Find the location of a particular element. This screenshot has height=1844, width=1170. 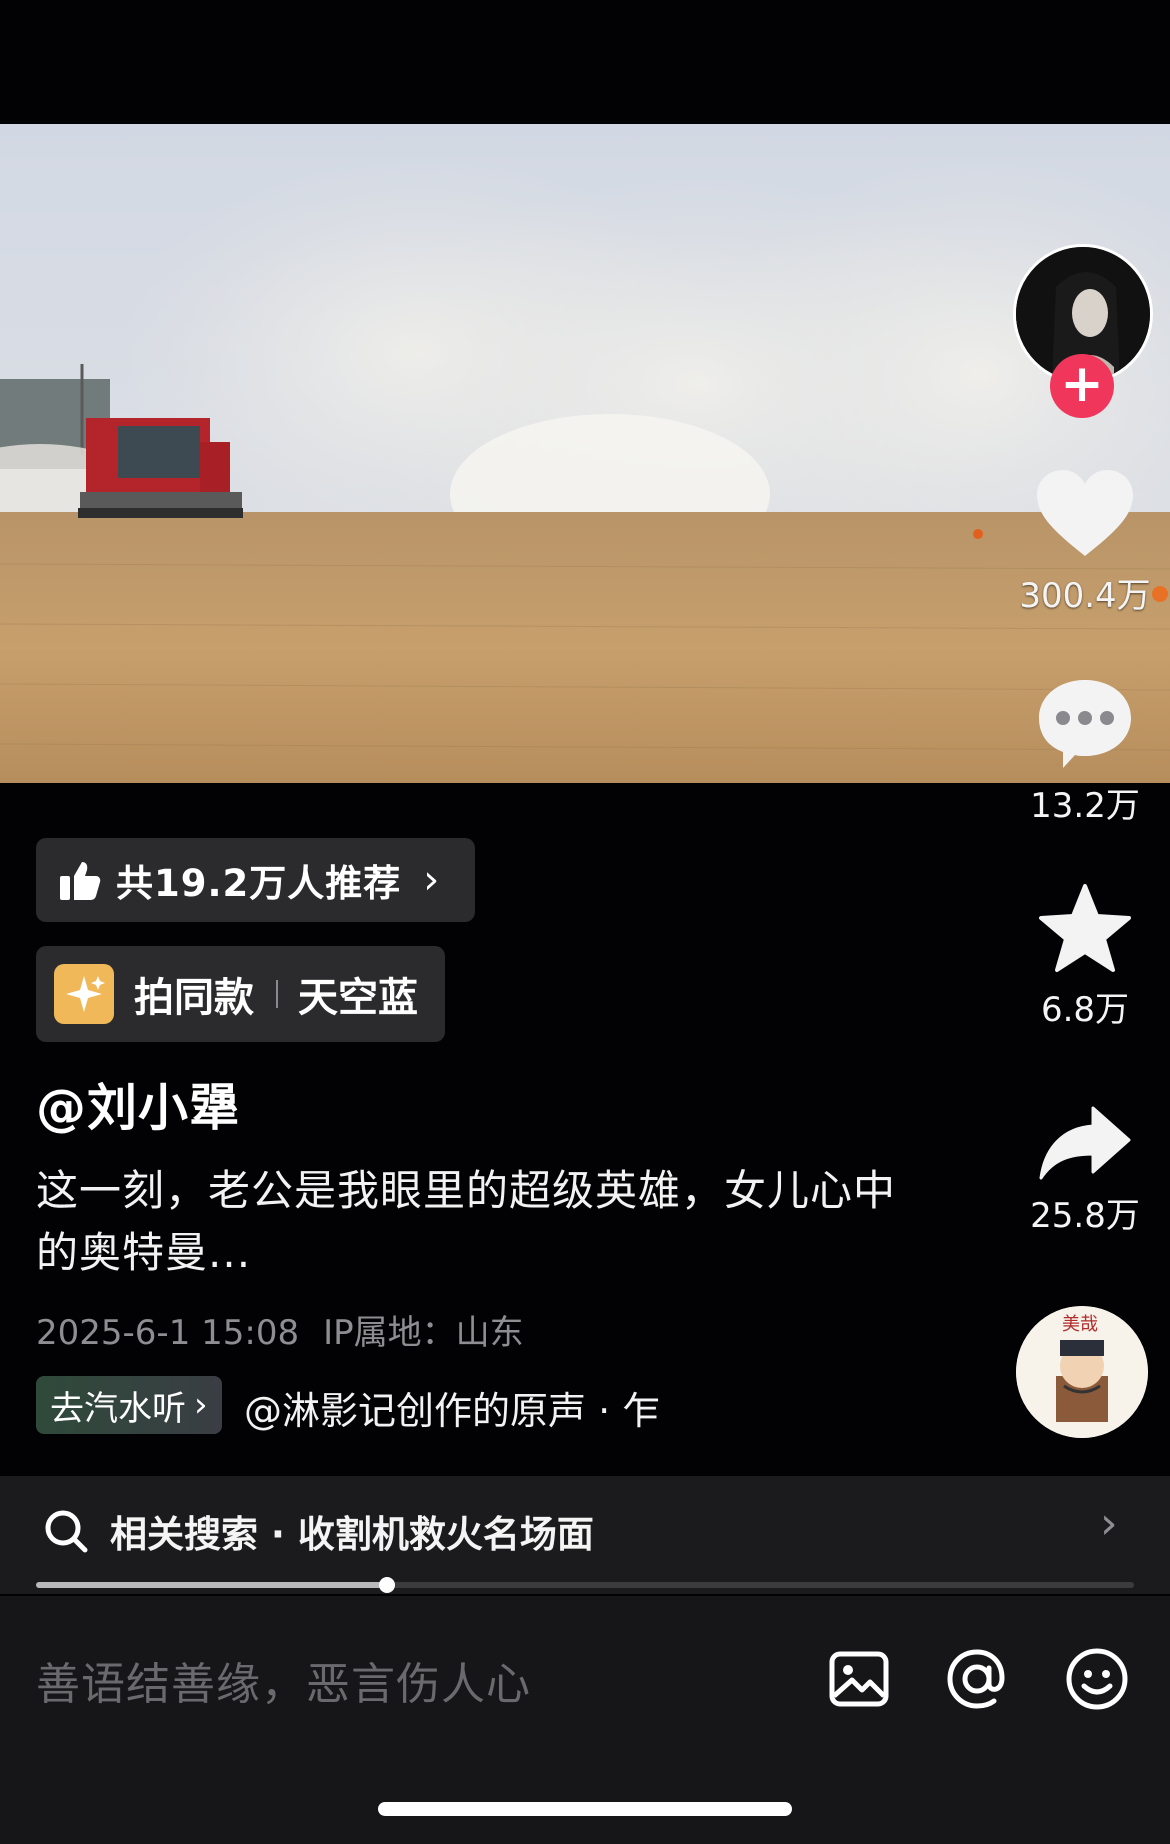

progress-knob is located at coordinates (387, 1585).